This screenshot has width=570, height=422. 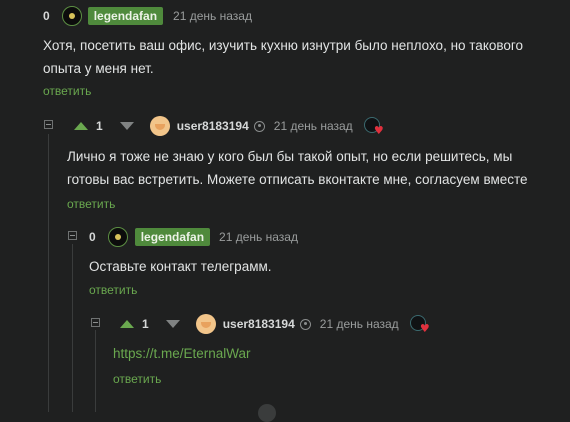 I want to click on telegram-link: https://t.me/EternalWar, so click(x=182, y=353).